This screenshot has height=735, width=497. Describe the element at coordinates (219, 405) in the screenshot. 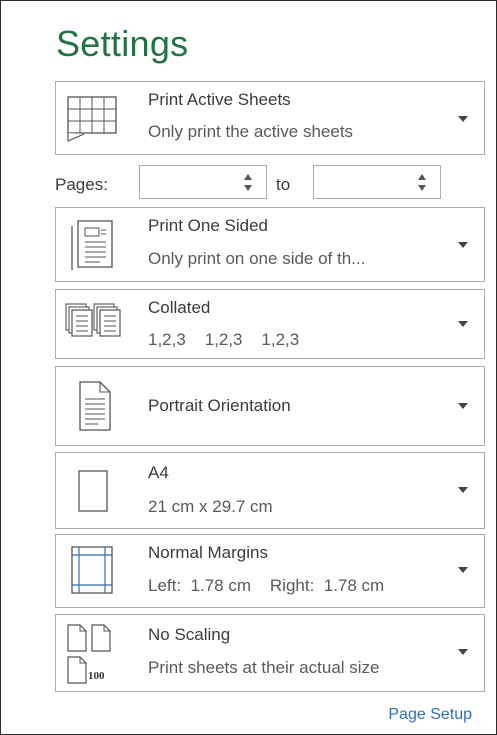

I see `orientation-label: Portrait Orientation` at that location.